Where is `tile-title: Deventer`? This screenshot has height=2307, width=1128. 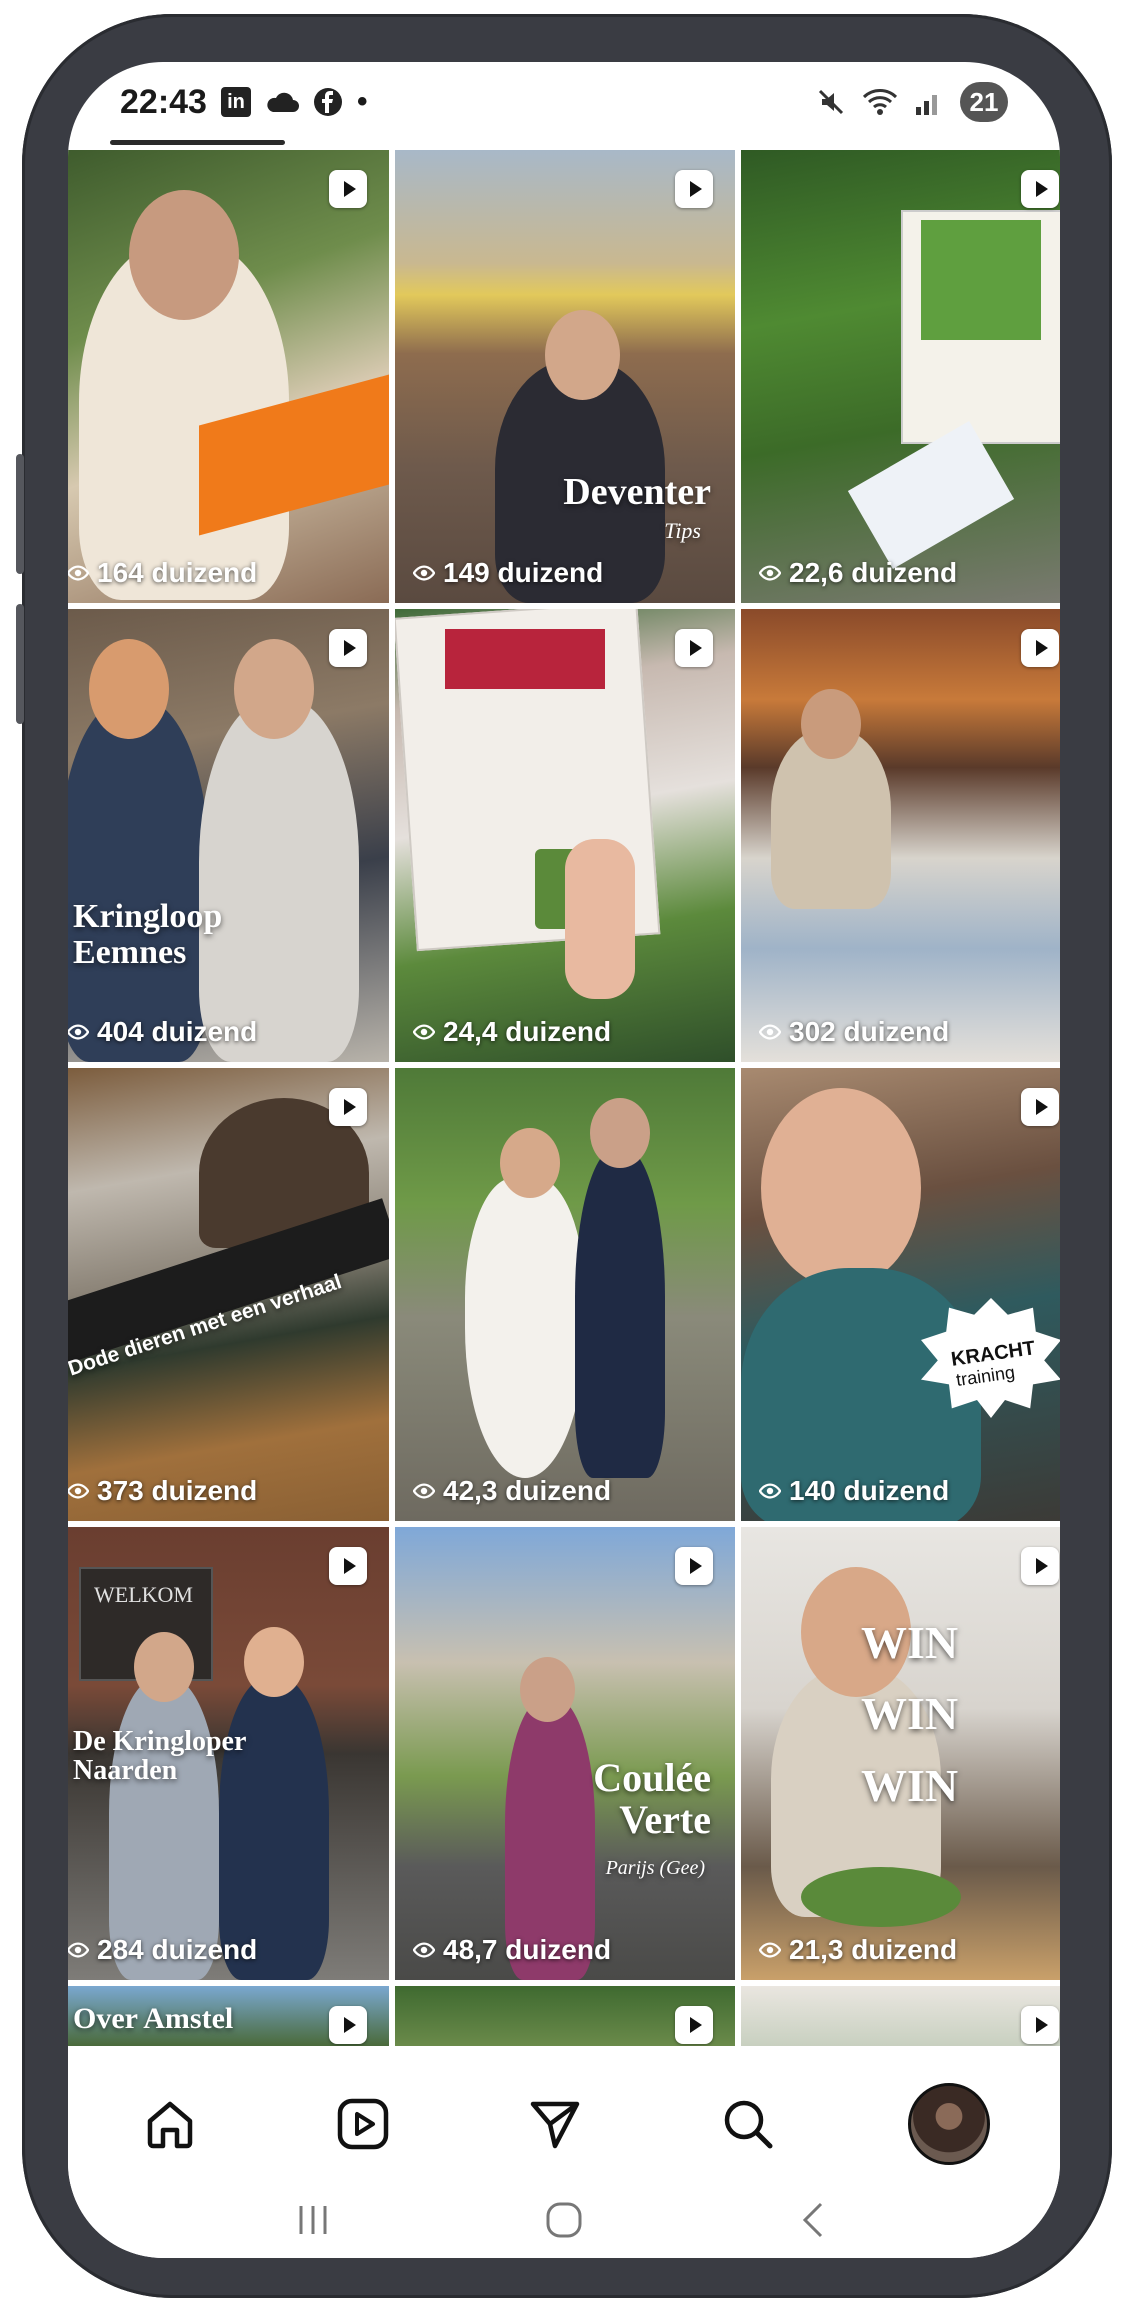
tile-title: Deventer is located at coordinates (637, 492).